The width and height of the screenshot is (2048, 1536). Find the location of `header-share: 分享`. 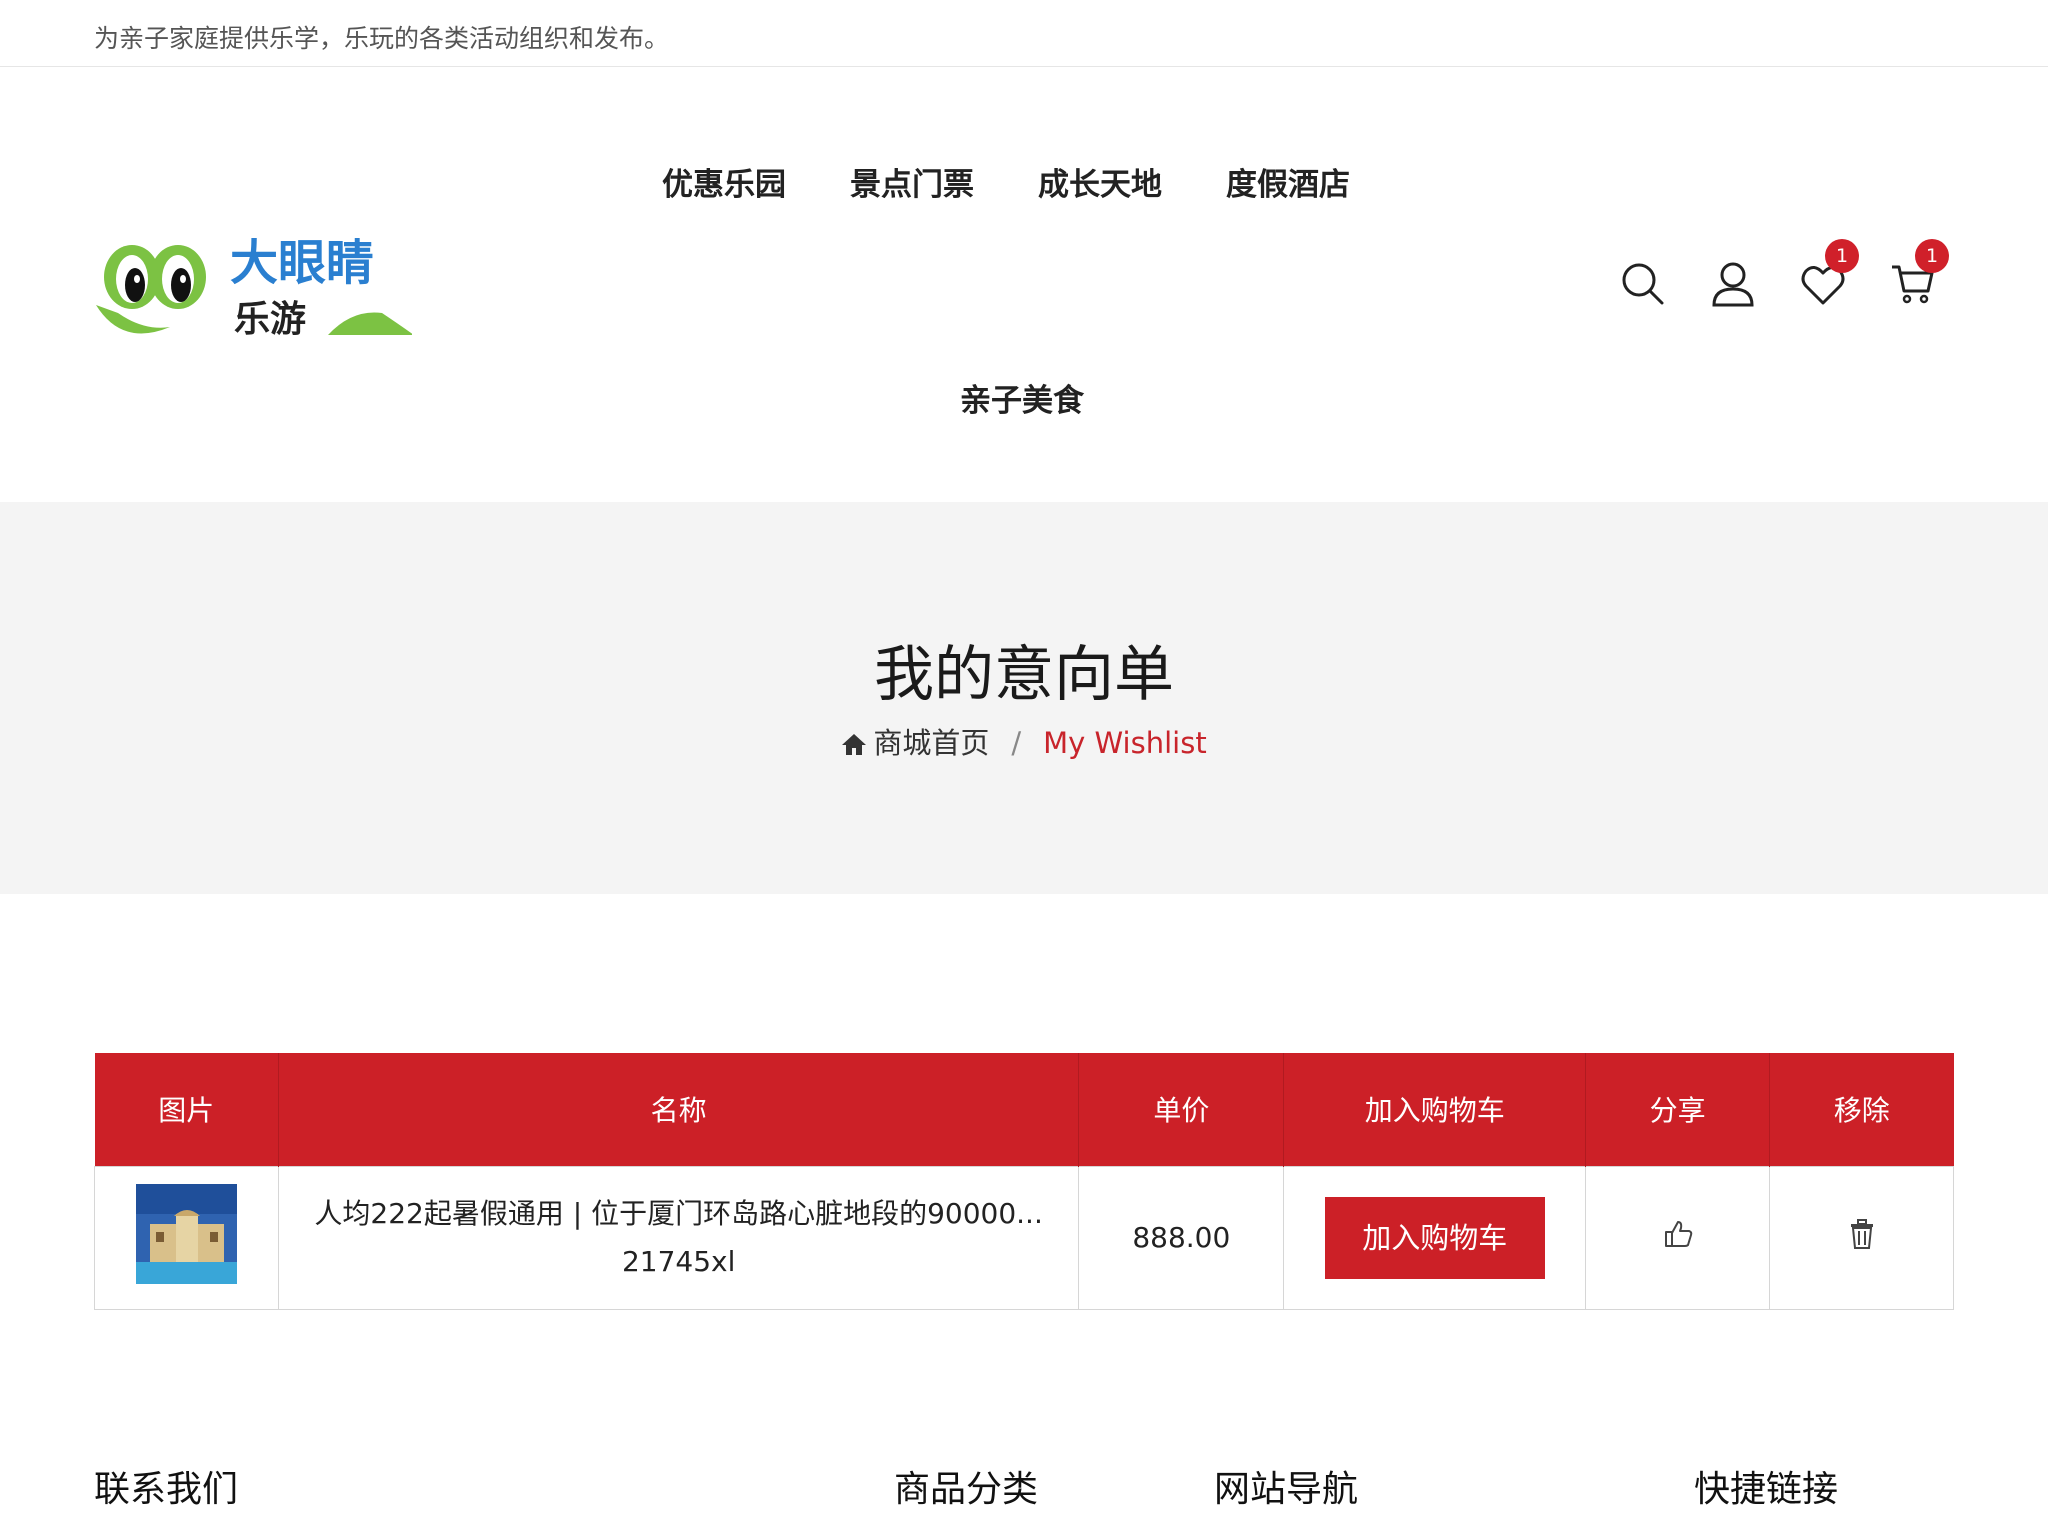

header-share: 分享 is located at coordinates (1678, 1109).